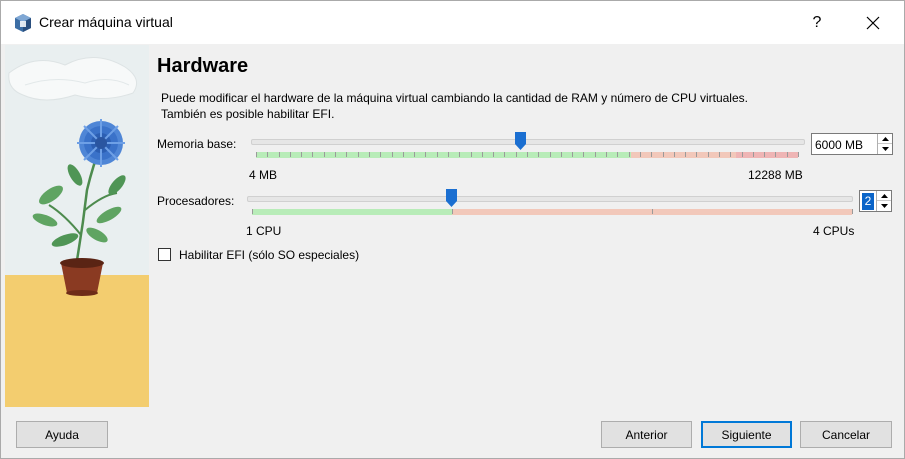 This screenshot has width=905, height=459. What do you see at coordinates (746, 434) in the screenshot?
I see `next-button: Siguiente` at bounding box center [746, 434].